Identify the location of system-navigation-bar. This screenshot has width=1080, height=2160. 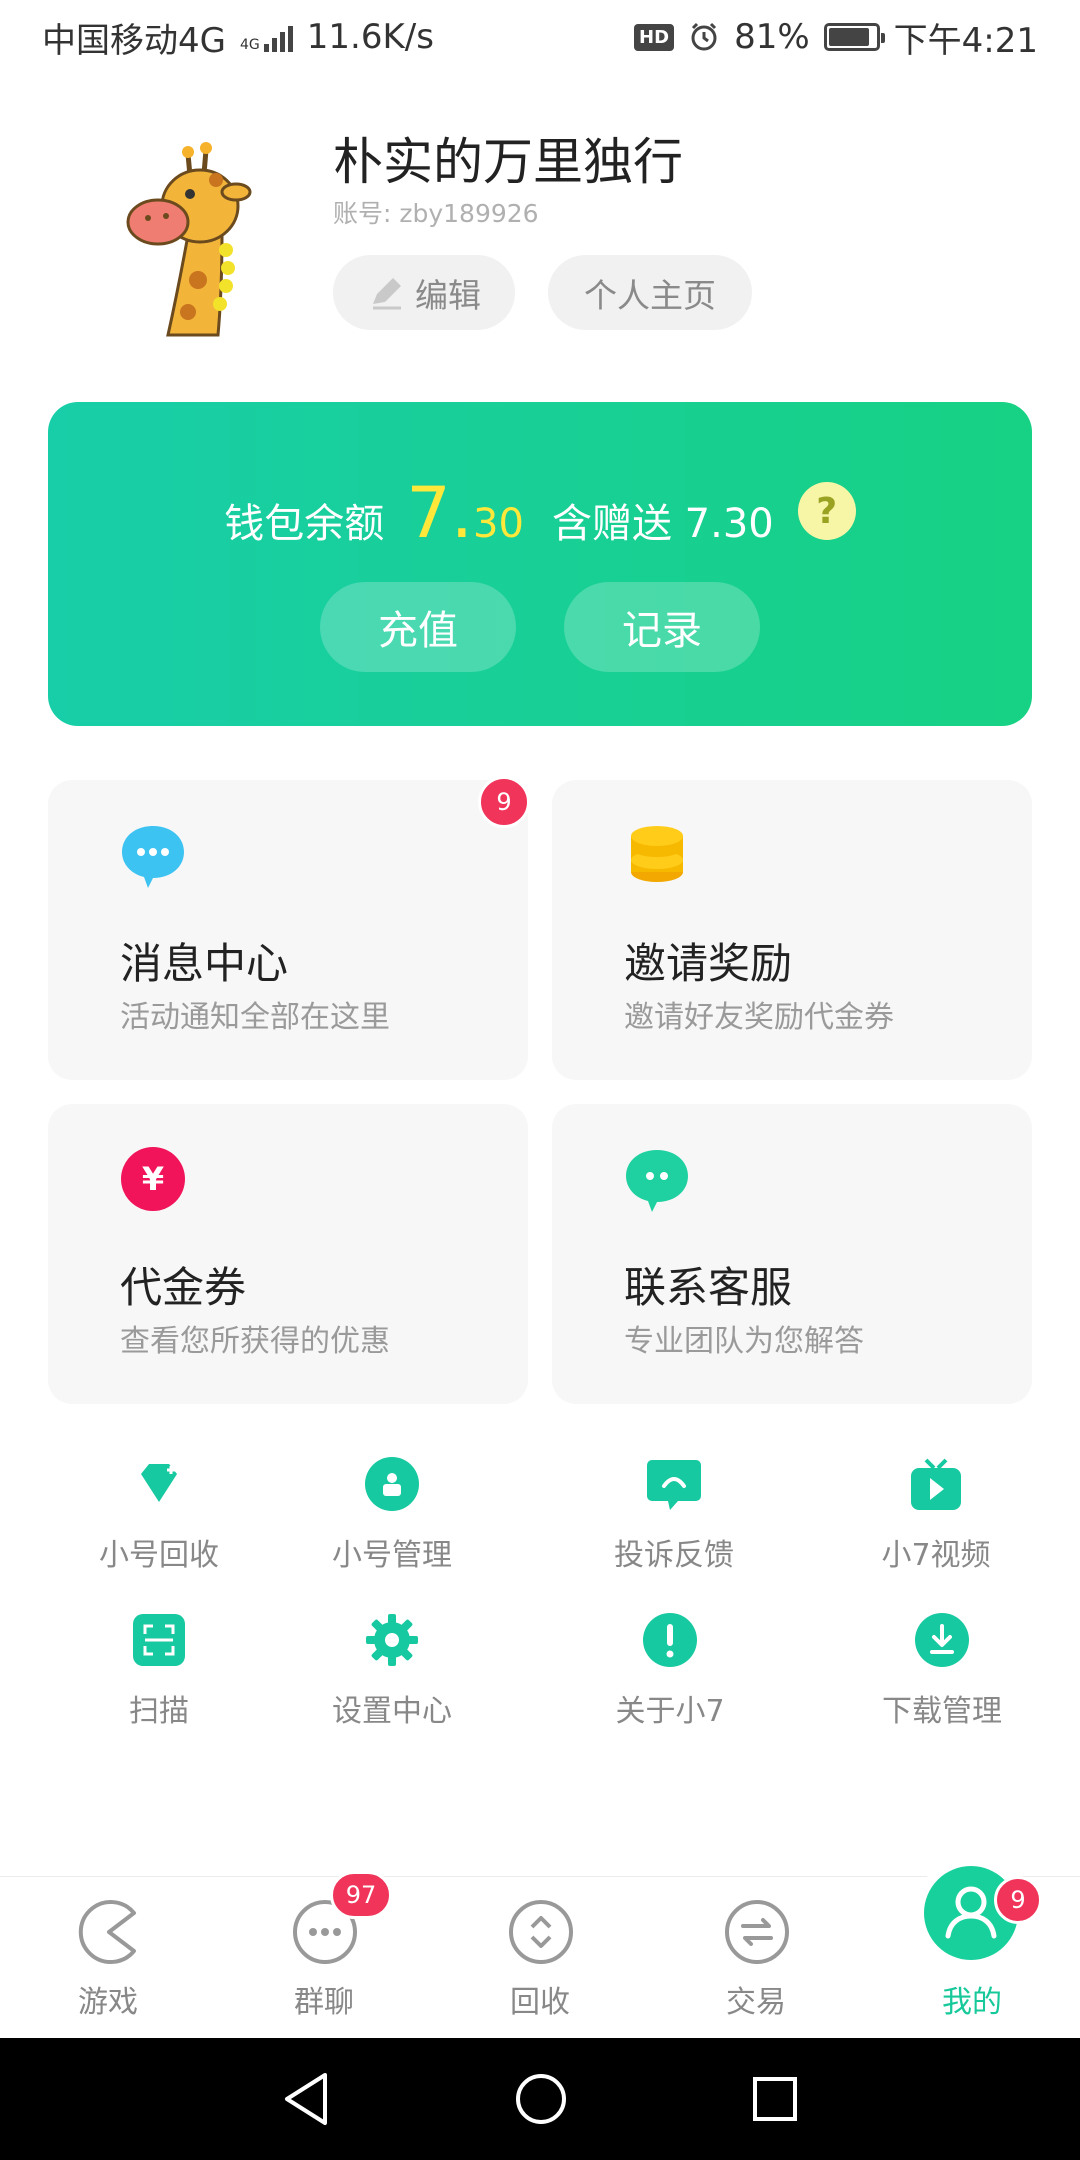
(540, 2099).